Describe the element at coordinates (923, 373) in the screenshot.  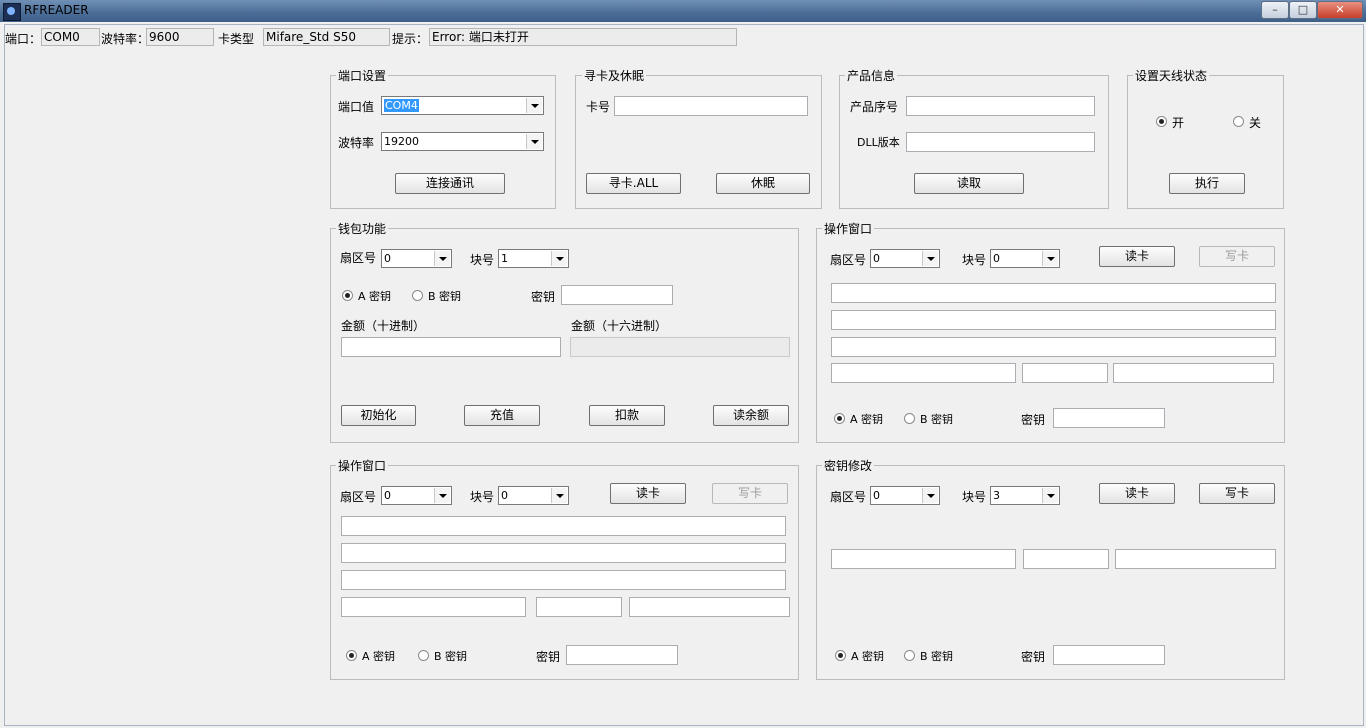
I see `op1-key-a-field` at that location.